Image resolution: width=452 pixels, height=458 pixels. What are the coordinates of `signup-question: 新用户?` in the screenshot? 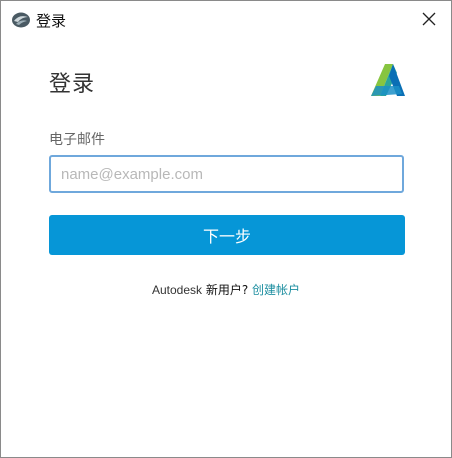 It's located at (227, 290).